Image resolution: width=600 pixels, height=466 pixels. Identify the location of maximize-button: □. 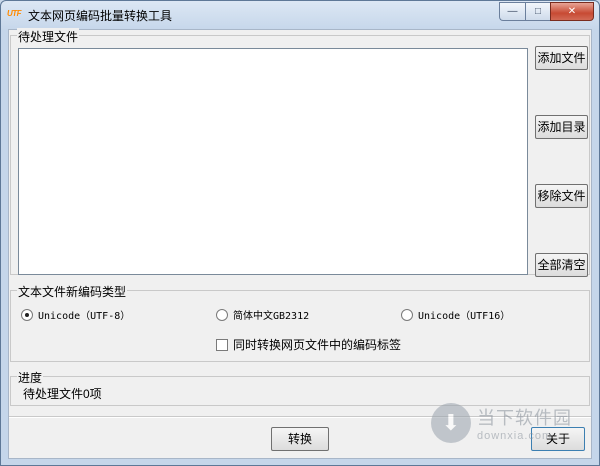
(537, 11).